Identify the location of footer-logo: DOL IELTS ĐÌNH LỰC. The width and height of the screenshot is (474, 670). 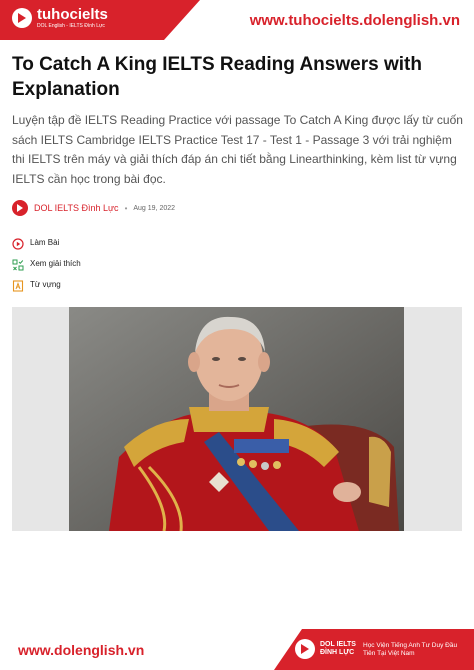
(327, 649).